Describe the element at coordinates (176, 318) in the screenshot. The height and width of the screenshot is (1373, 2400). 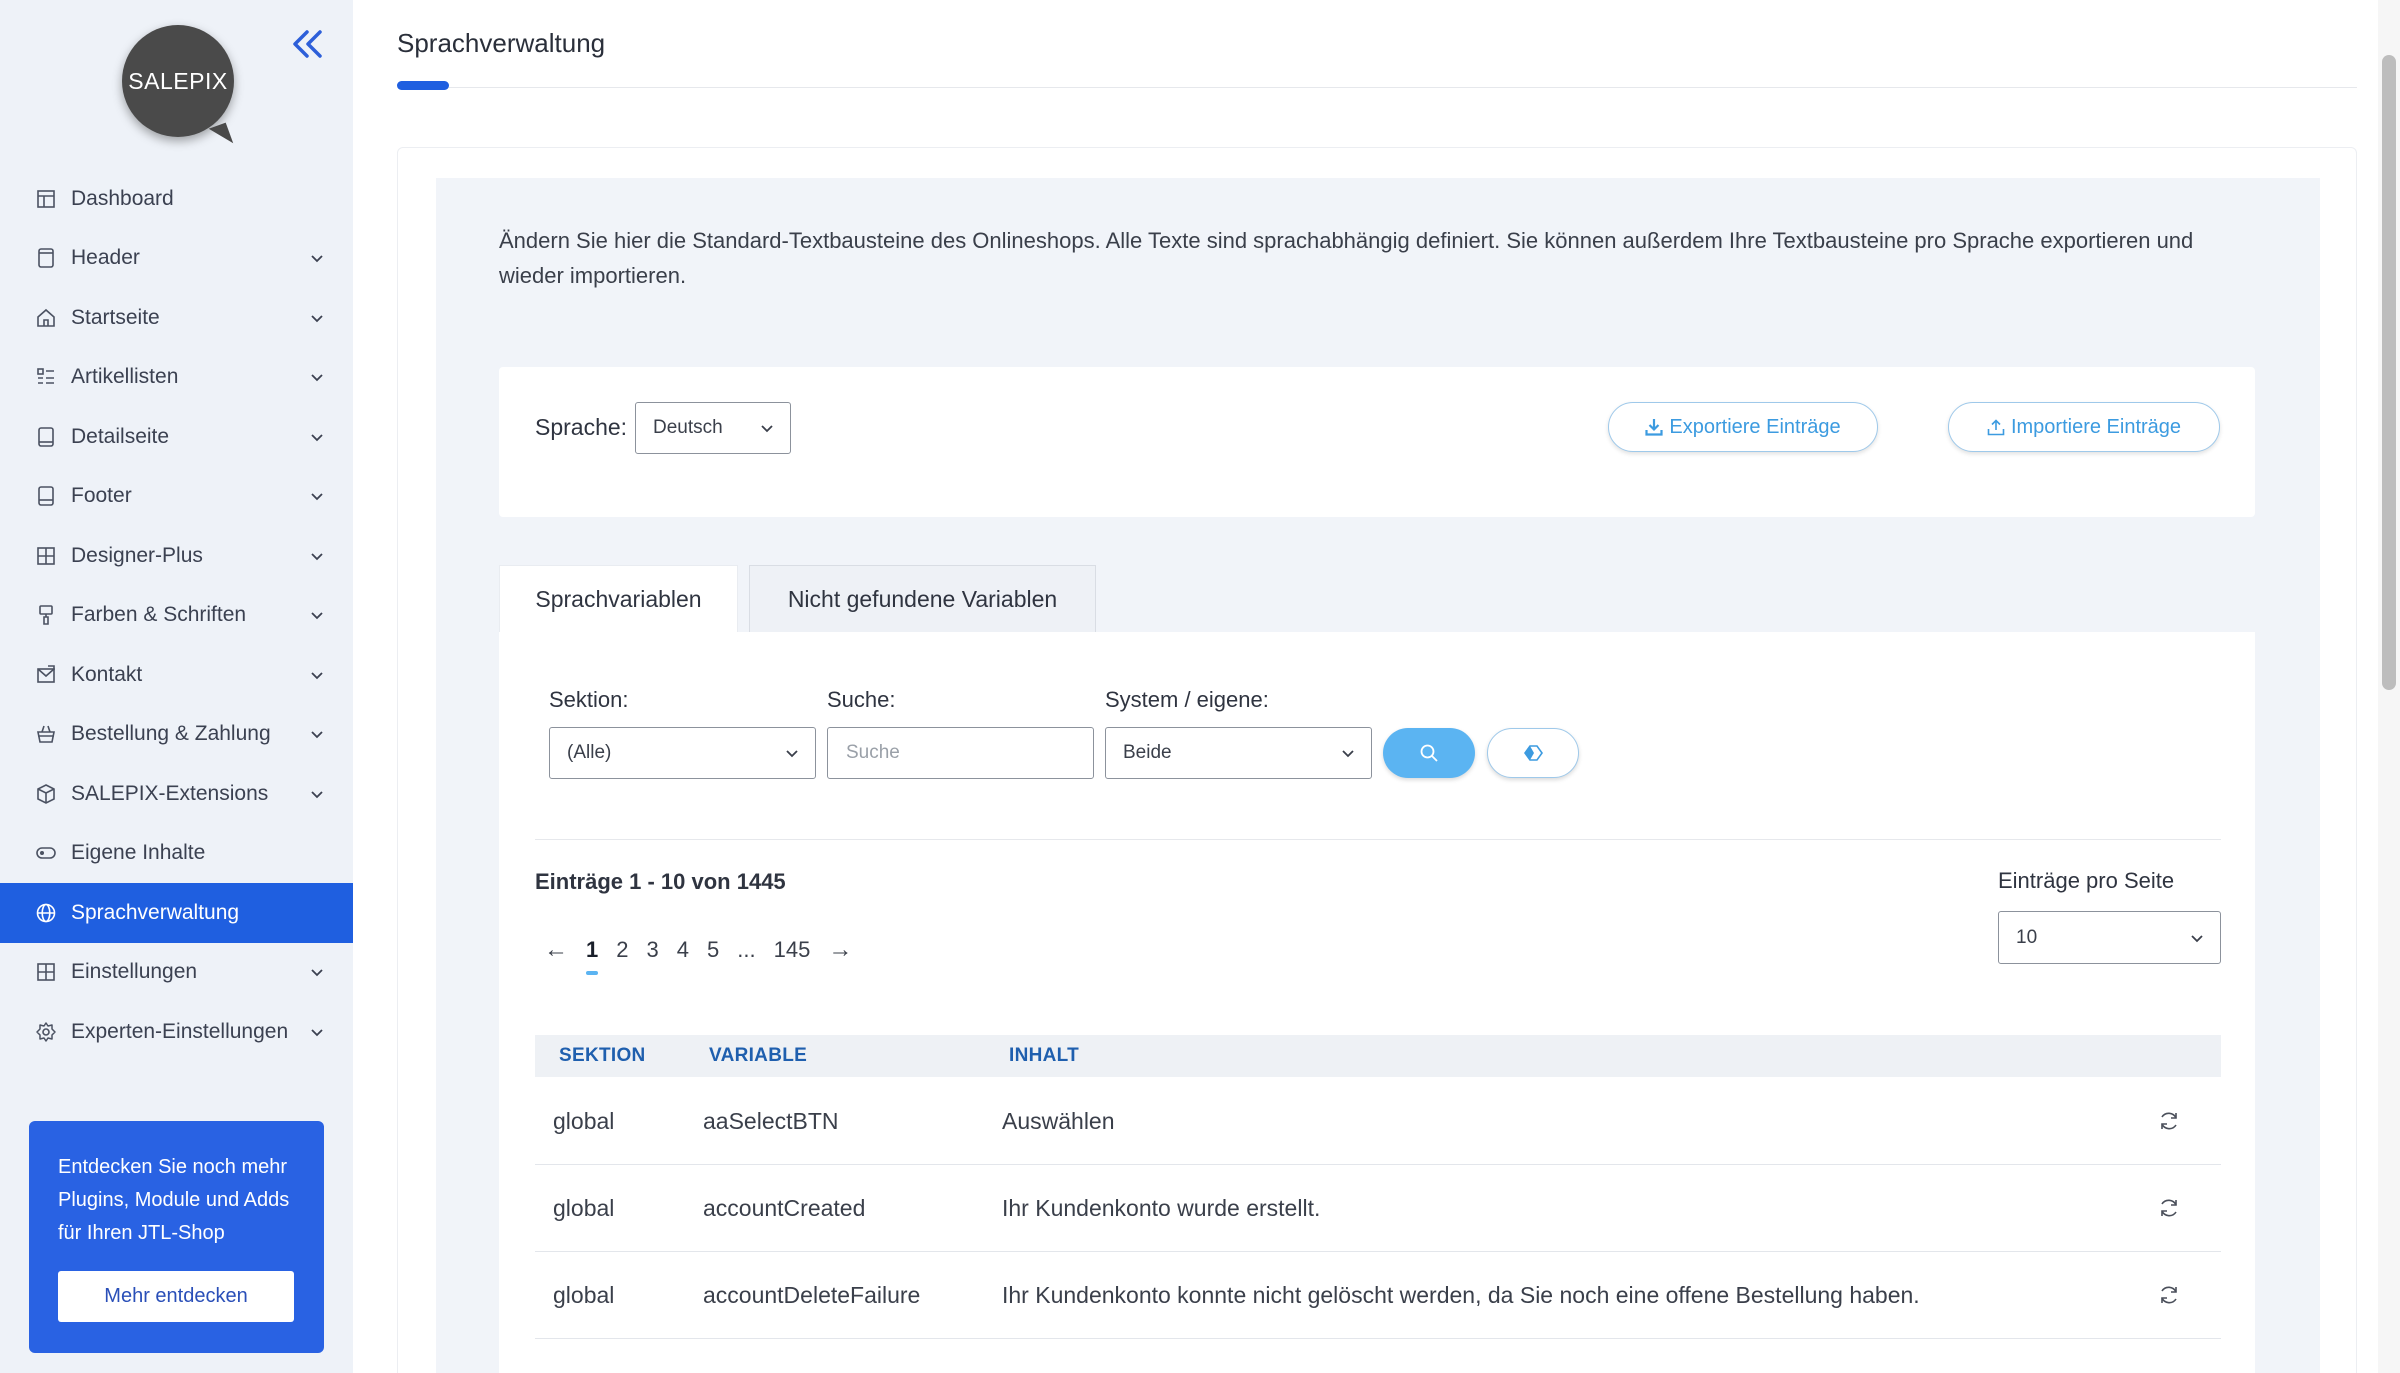
I see `sidebar-item-startseite: Startseite` at that location.